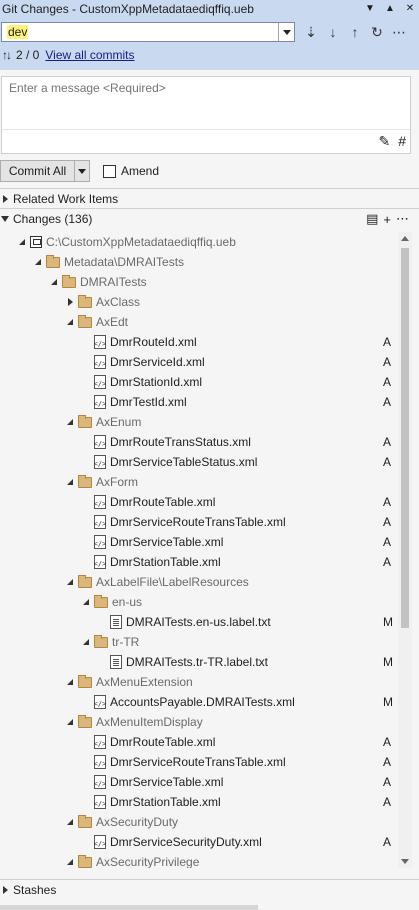 Image resolution: width=419 pixels, height=910 pixels. Describe the element at coordinates (387, 382) in the screenshot. I see `change-status: A` at that location.